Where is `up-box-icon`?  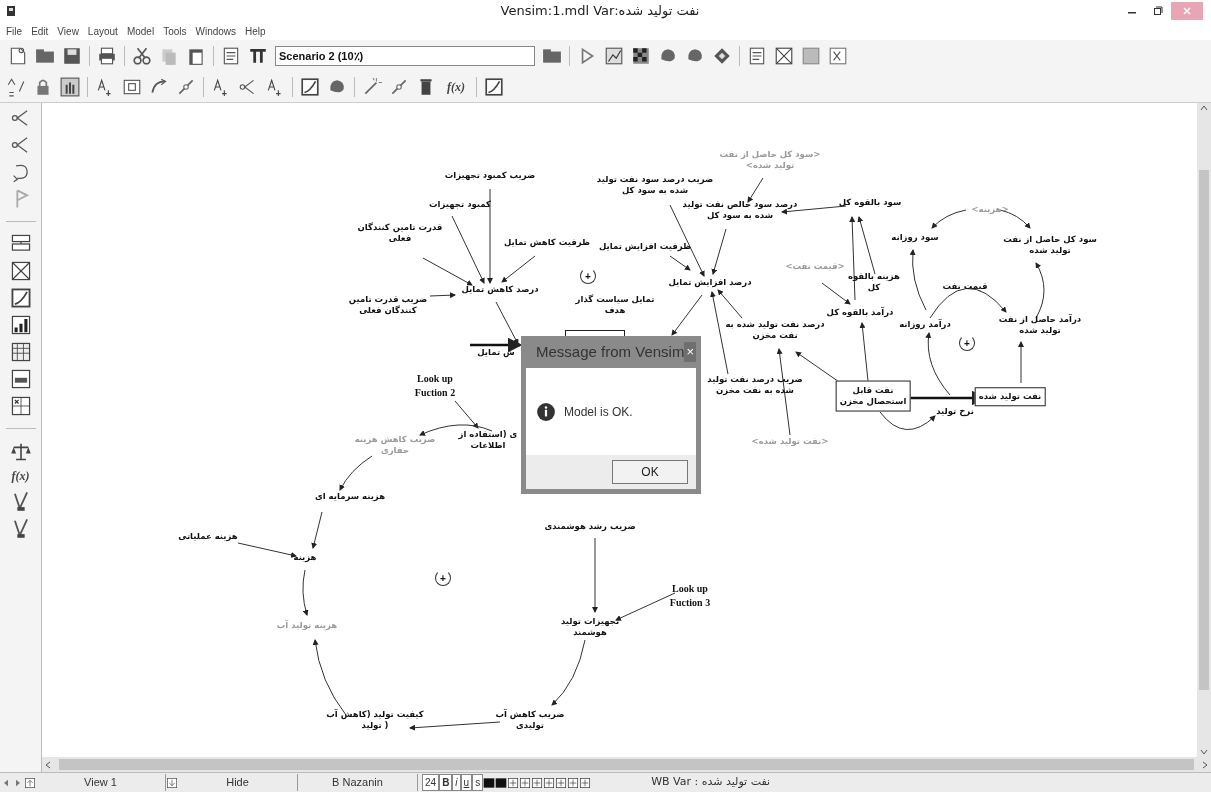 up-box-icon is located at coordinates (30, 782).